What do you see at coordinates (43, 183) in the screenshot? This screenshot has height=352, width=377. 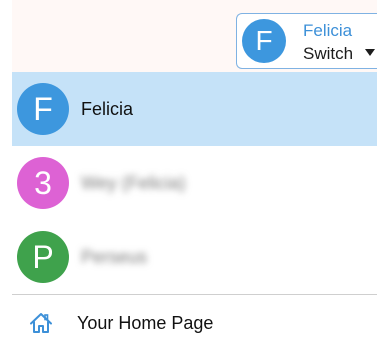 I see `account-avatar: 3` at bounding box center [43, 183].